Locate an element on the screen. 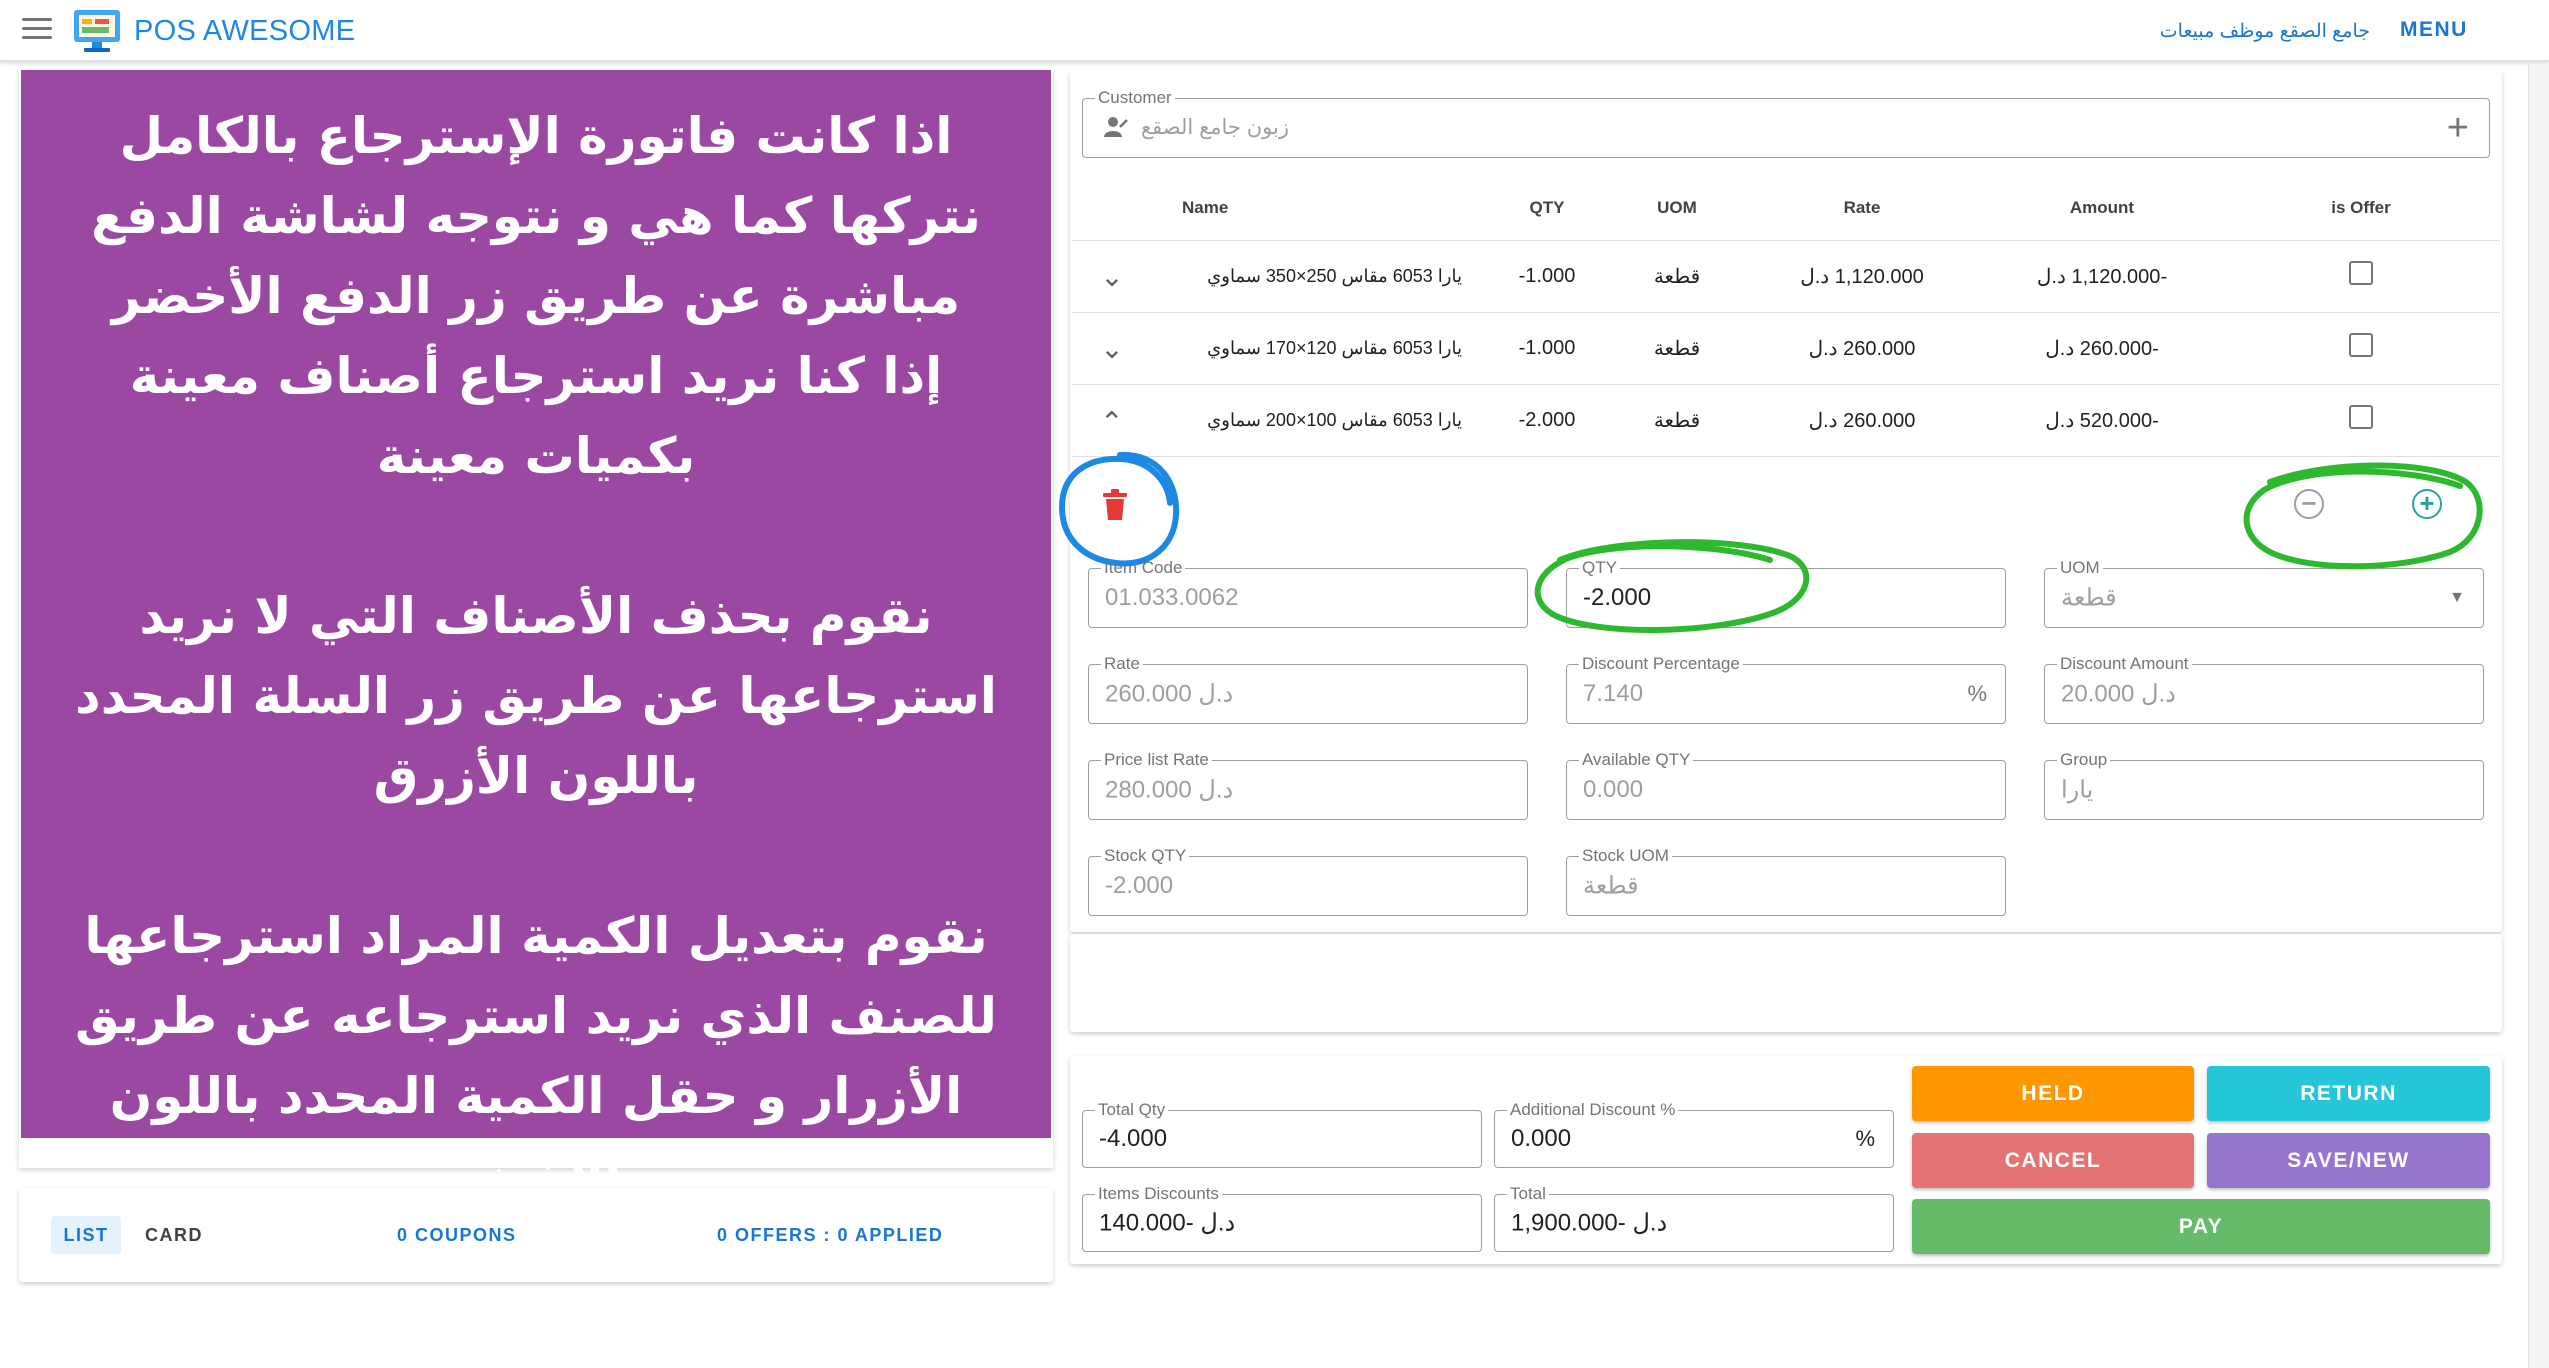  total-field: Total د.ل -1,900.000 is located at coordinates (1694, 1218).